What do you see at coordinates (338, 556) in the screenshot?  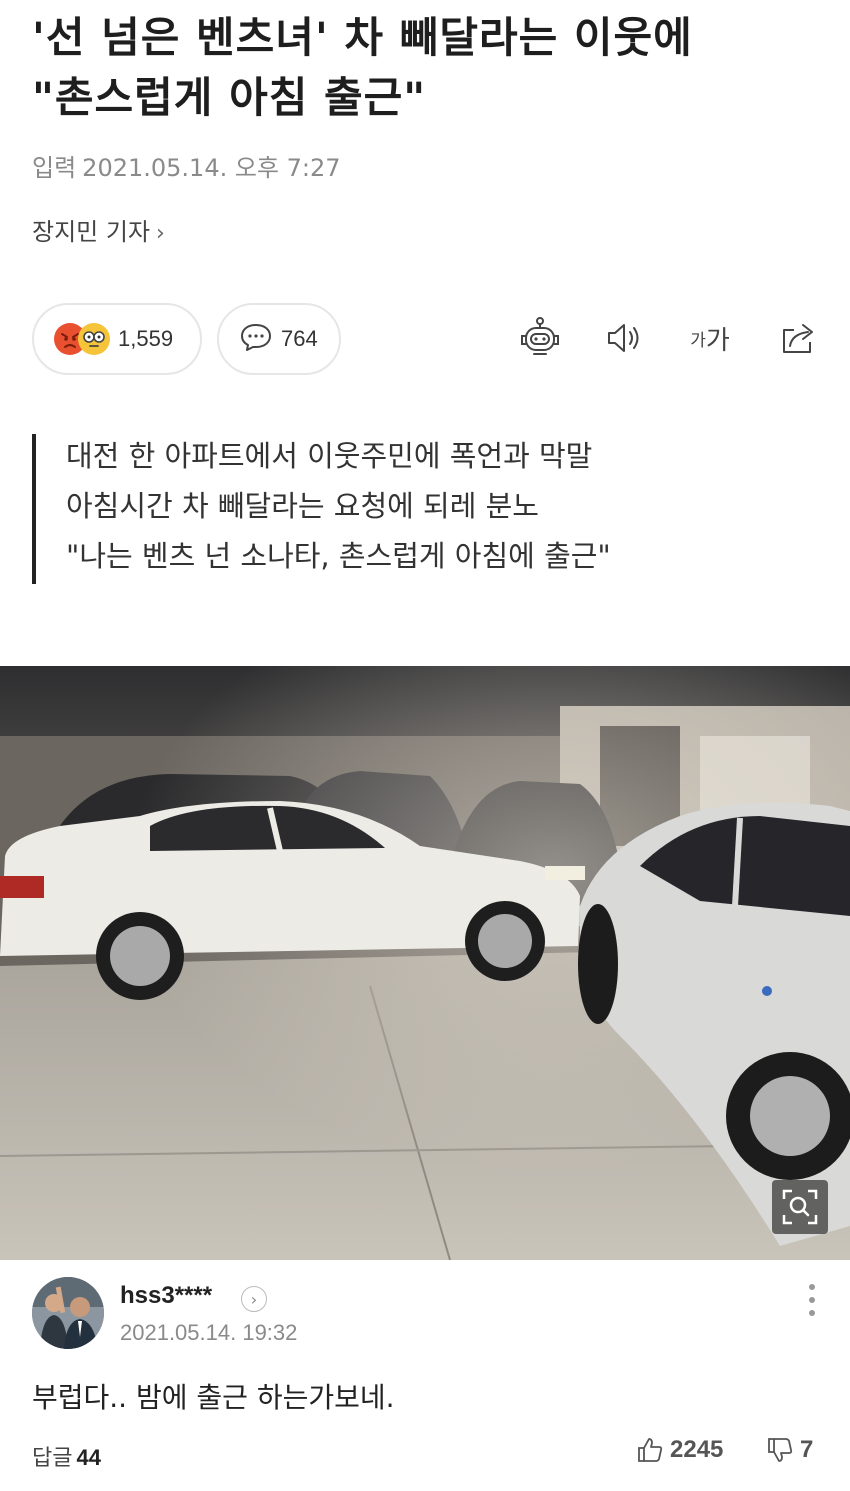 I see `summary-line: "나는 벤츠 넌 소나타, 촌스럽게 아침에 출근"` at bounding box center [338, 556].